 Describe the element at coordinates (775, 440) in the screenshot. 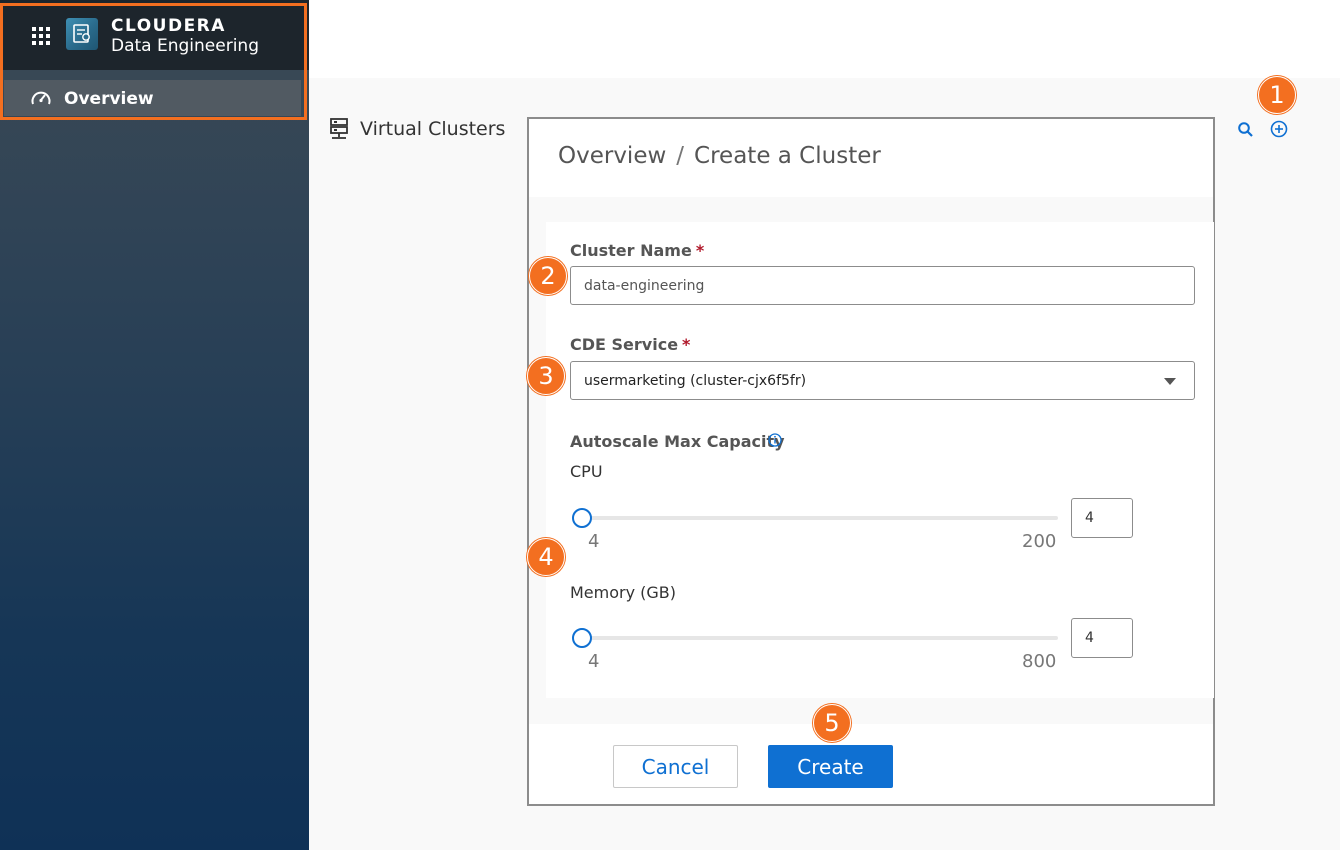

I see `info-icon` at that location.